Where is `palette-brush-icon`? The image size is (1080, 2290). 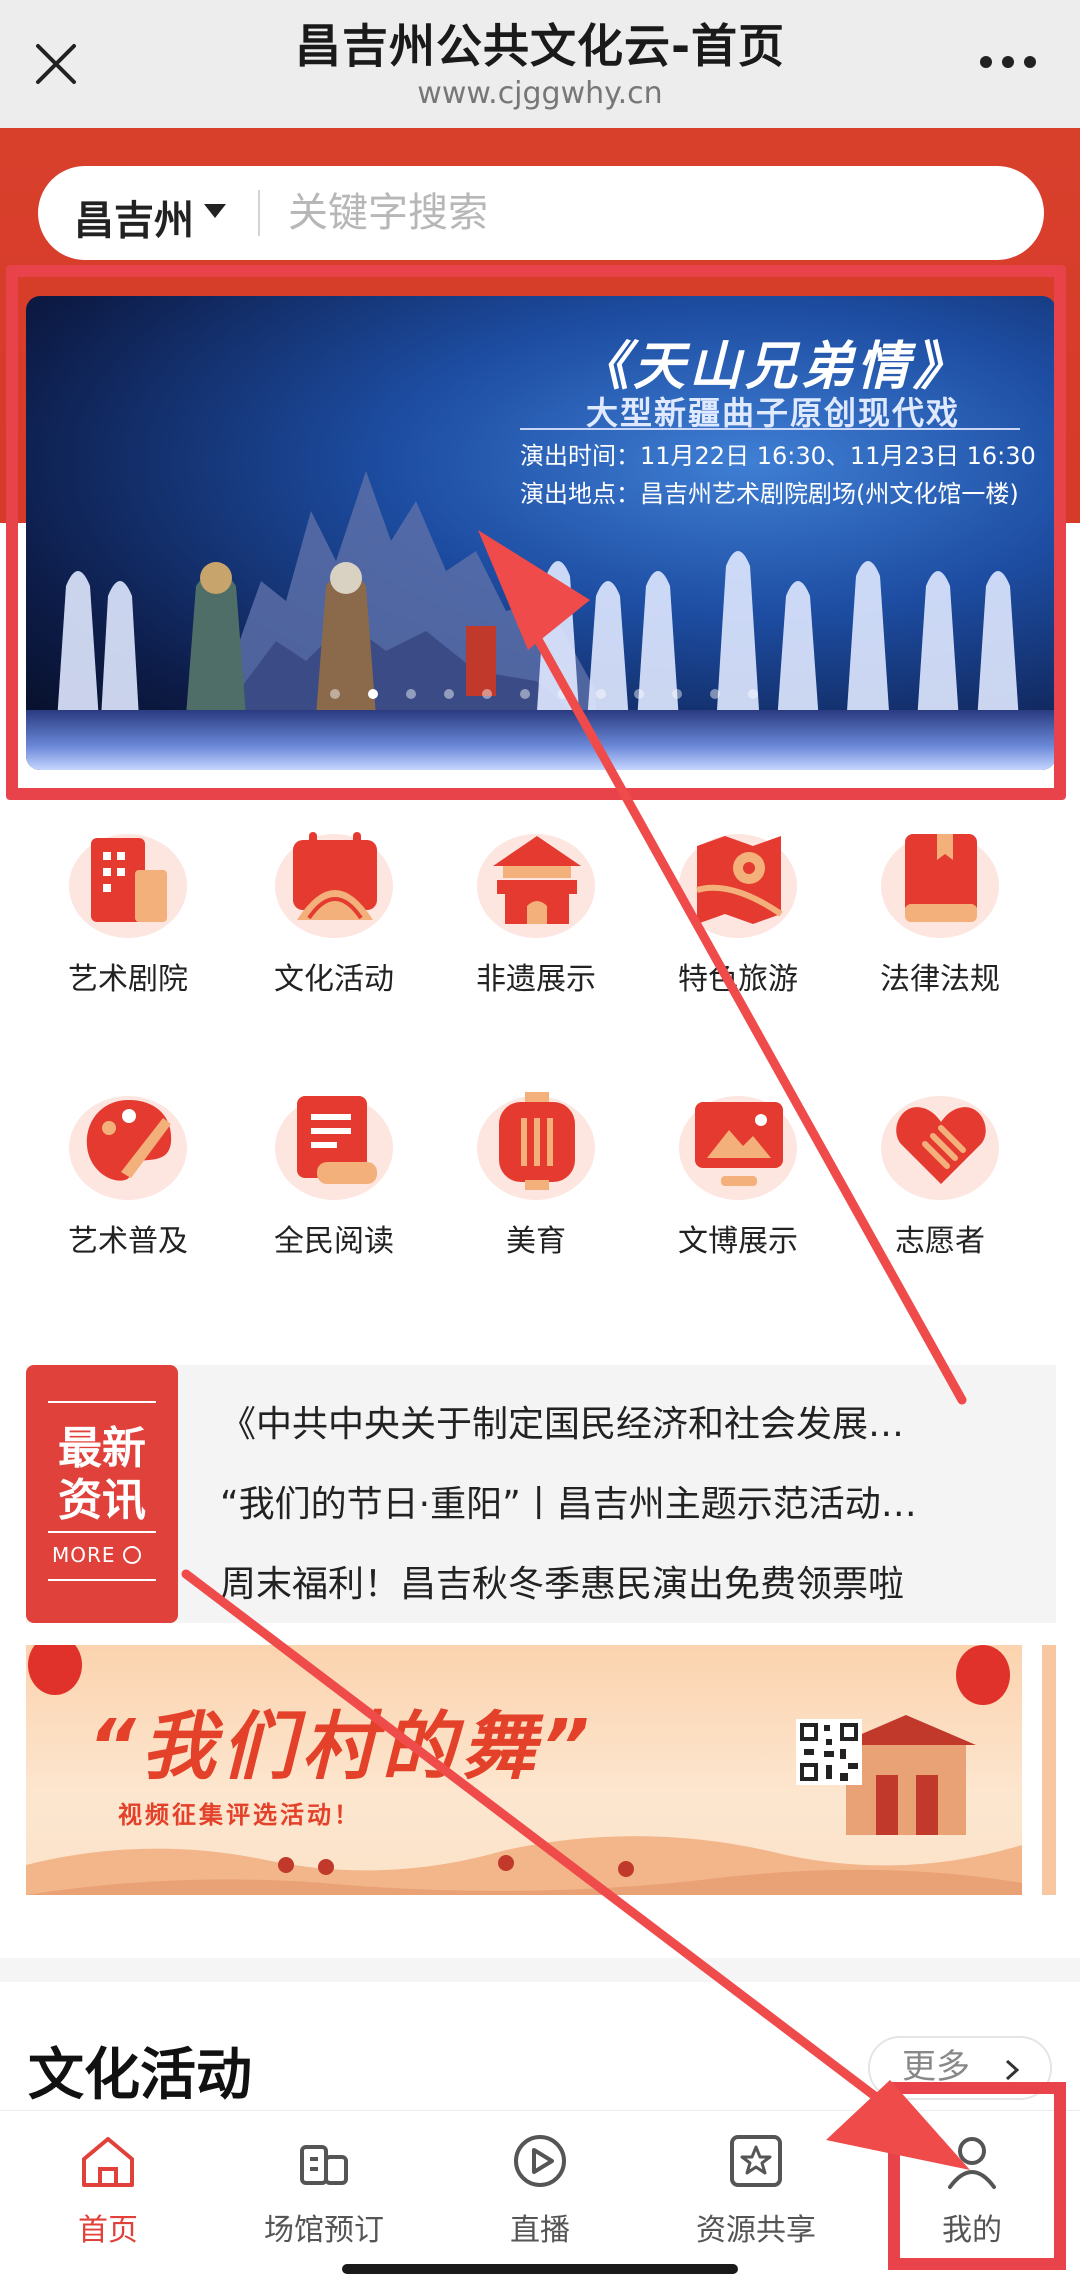 palette-brush-icon is located at coordinates (128, 1147).